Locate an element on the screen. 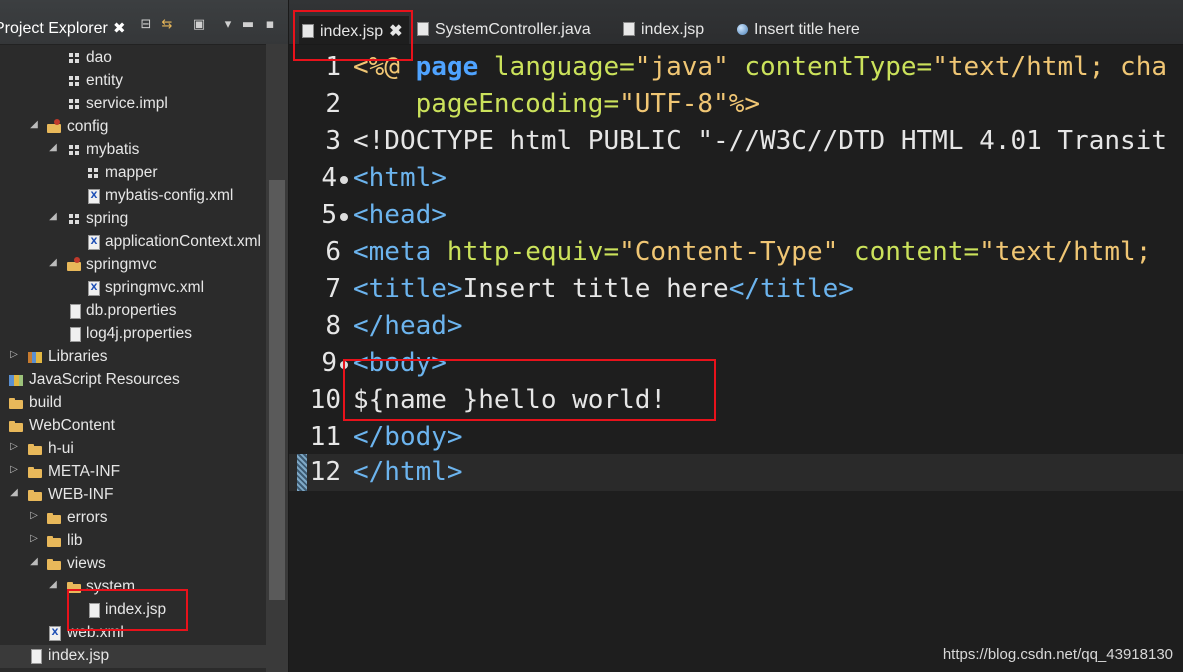 The height and width of the screenshot is (672, 1183). tree-item: WebContent is located at coordinates (133, 426).